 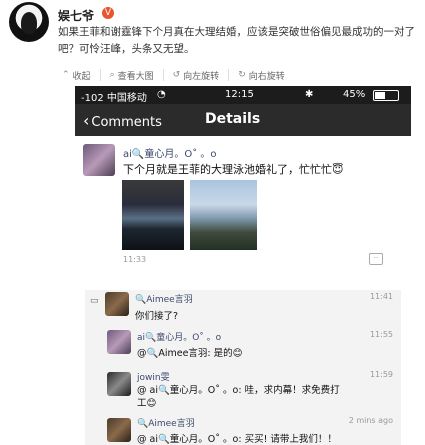 What do you see at coordinates (370, 420) in the screenshot?
I see `comment-time: 2 mins ago` at bounding box center [370, 420].